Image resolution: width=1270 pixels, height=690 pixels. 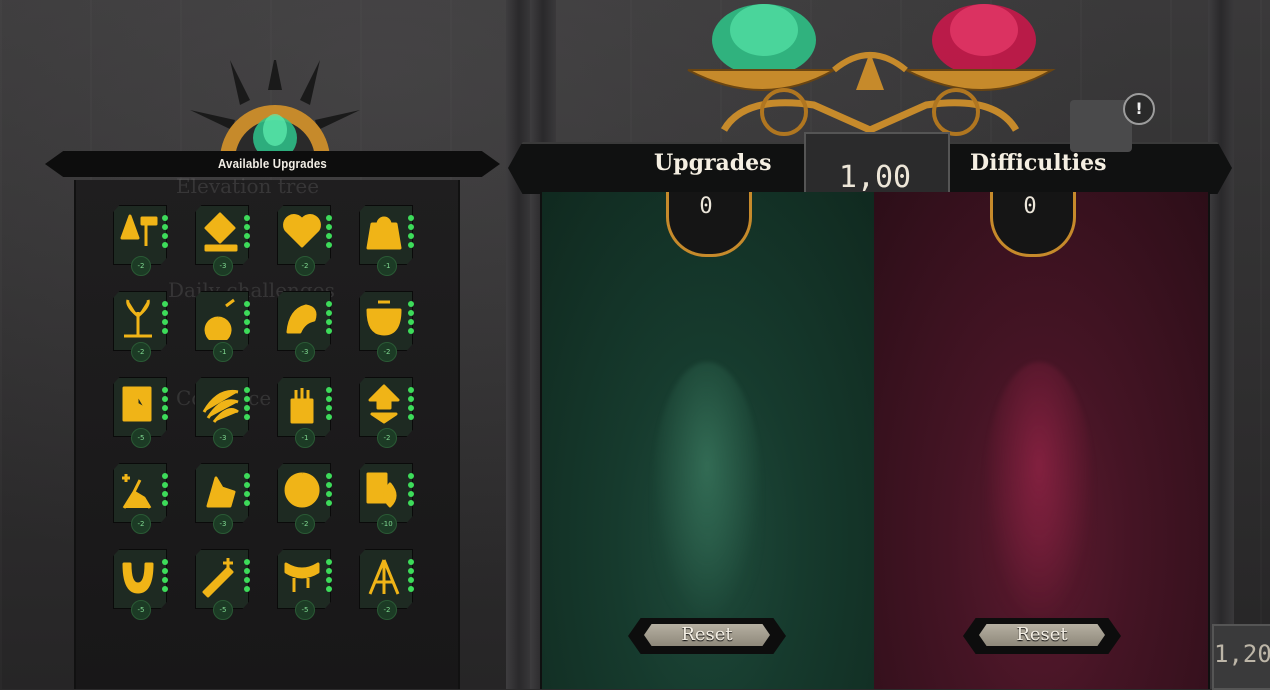 What do you see at coordinates (384, 318) in the screenshot?
I see `cauldron-icon` at bounding box center [384, 318].